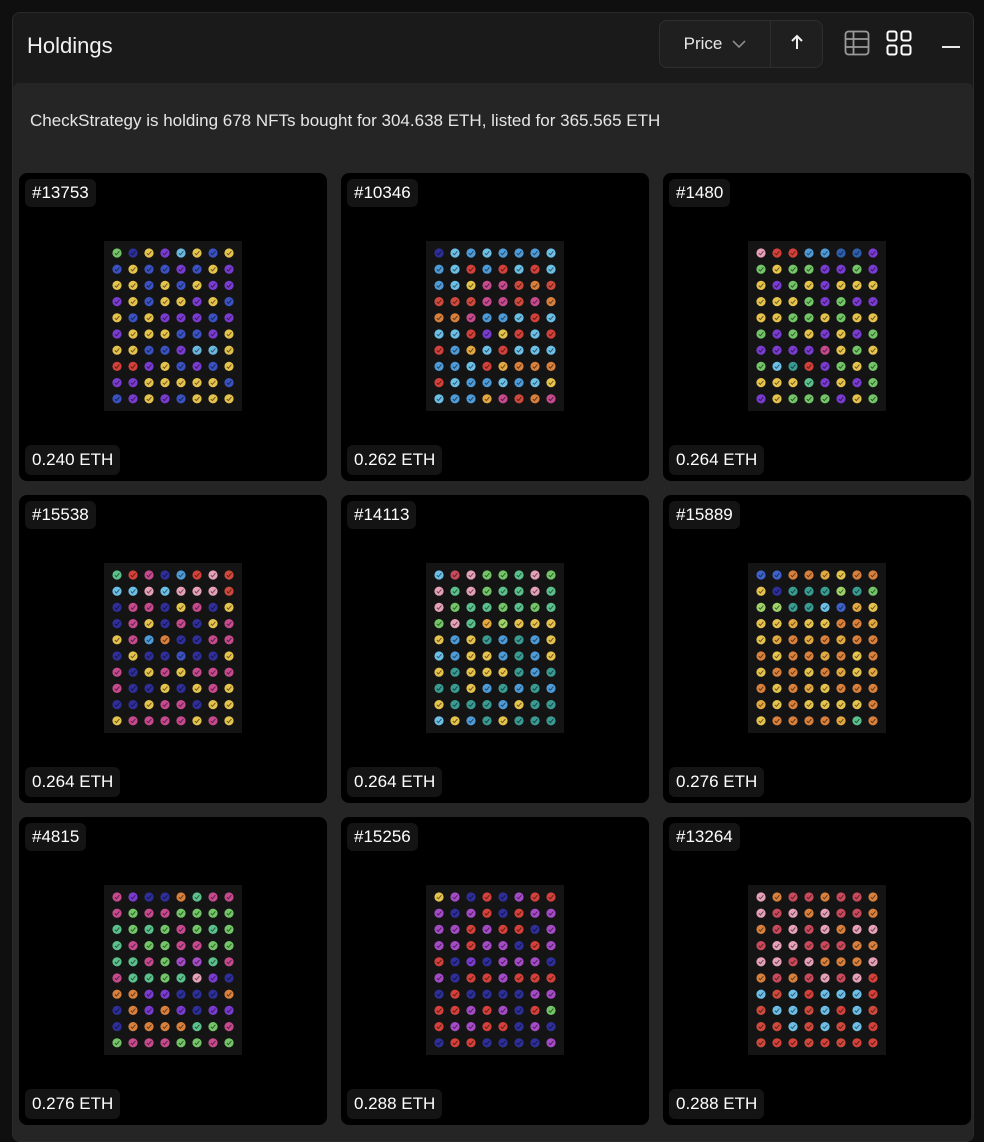 Image resolution: width=984 pixels, height=1142 pixels. I want to click on panel-header: Holdings Price, so click(493, 46).